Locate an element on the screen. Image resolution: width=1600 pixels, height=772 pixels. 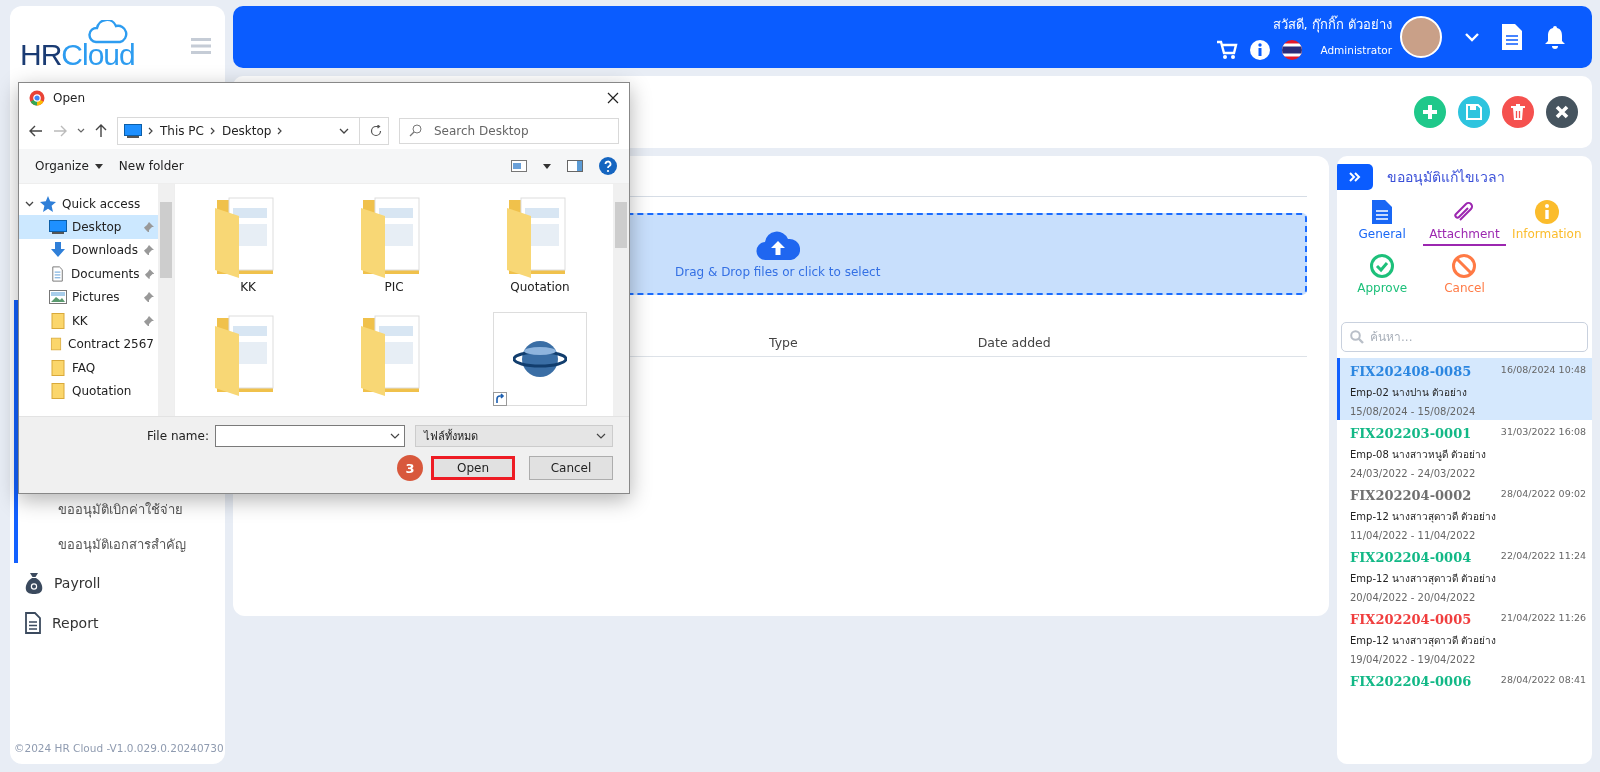
tree-item: Documents is located at coordinates (88, 274).